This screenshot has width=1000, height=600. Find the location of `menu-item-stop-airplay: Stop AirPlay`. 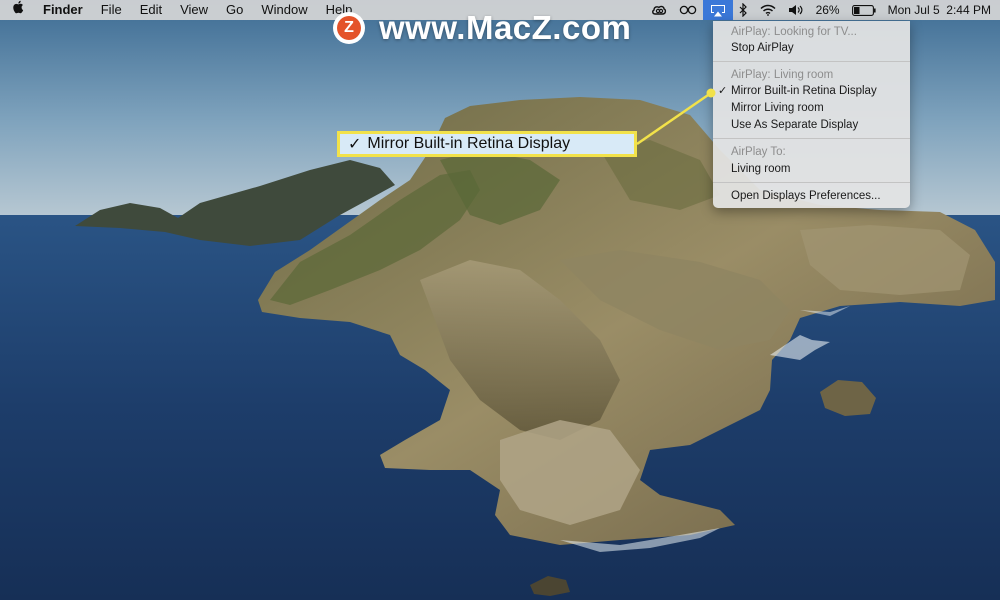

menu-item-stop-airplay: Stop AirPlay is located at coordinates (811, 48).